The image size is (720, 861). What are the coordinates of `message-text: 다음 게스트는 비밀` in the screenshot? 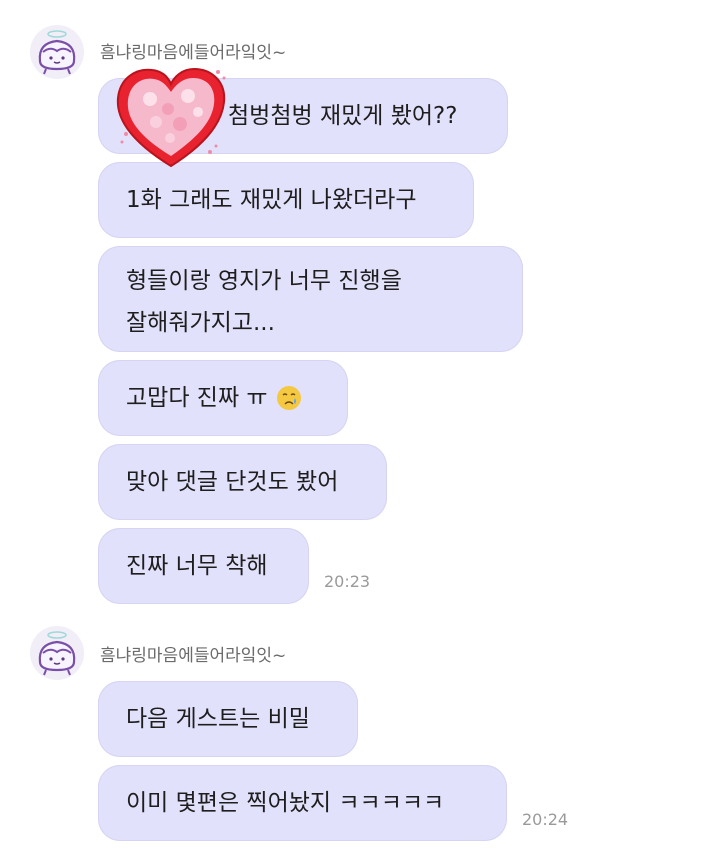 It's located at (218, 719).